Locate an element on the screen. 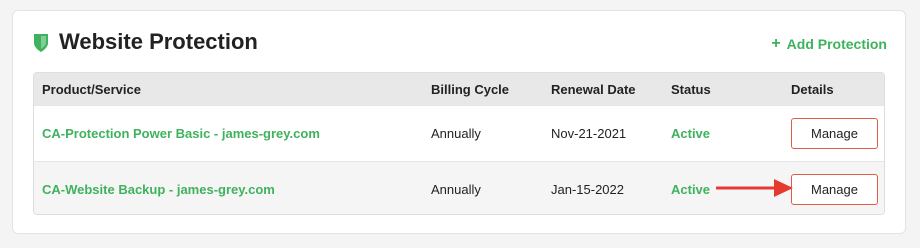 Image resolution: width=920 pixels, height=248 pixels. plus-icon: + is located at coordinates (776, 43).